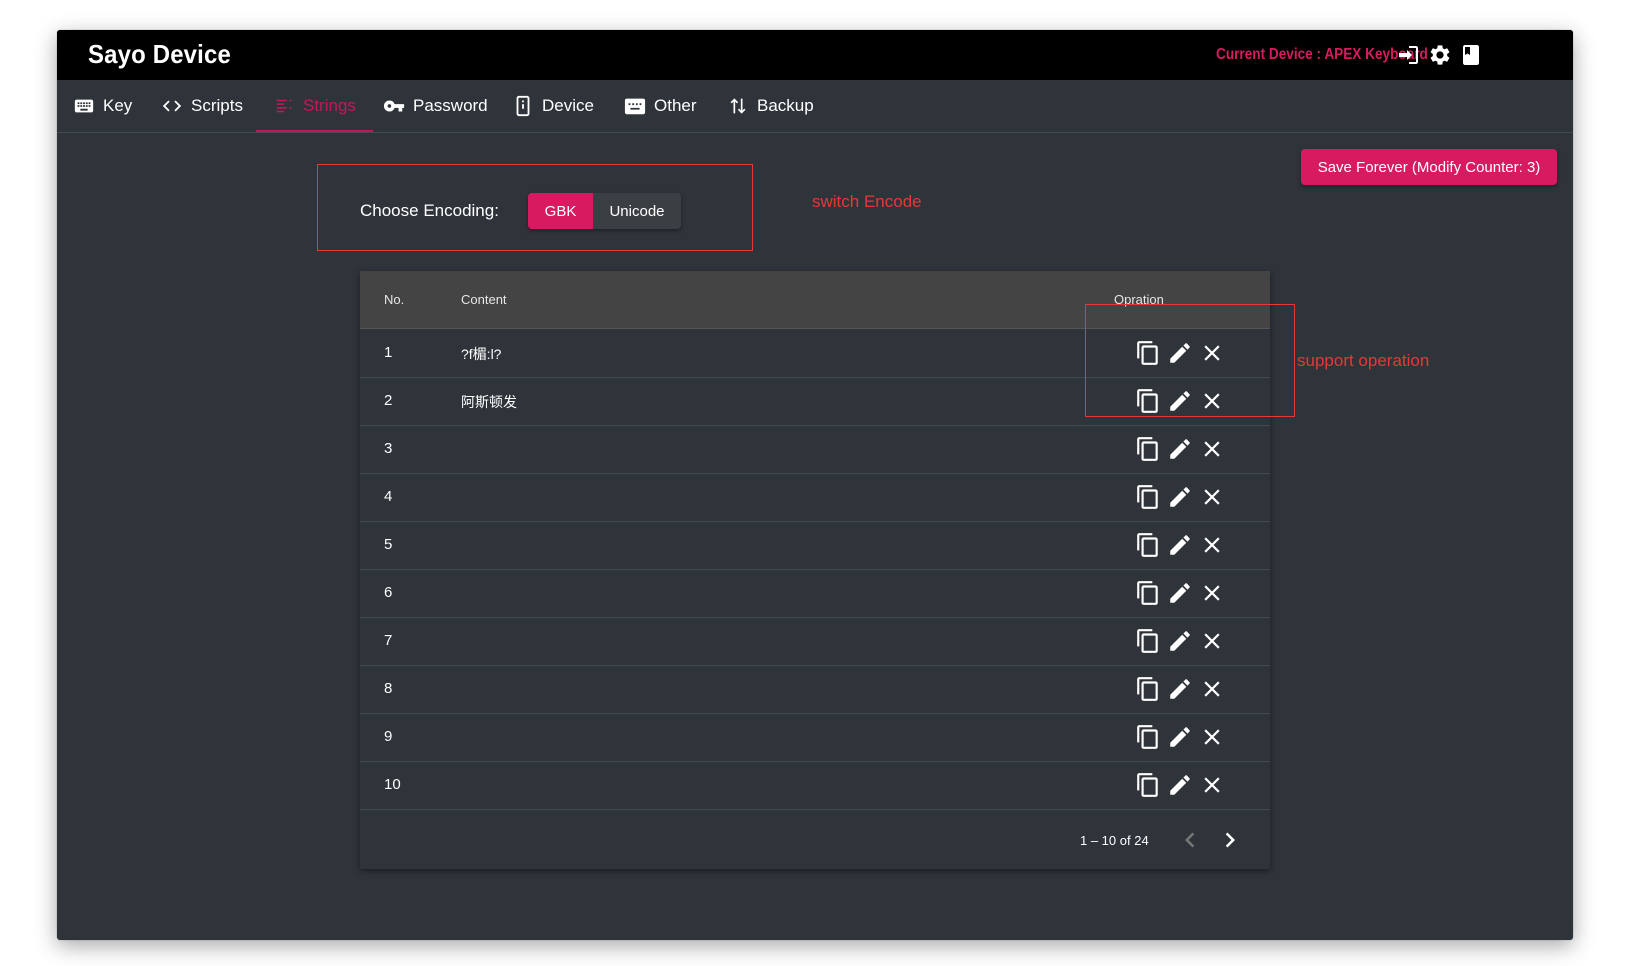  What do you see at coordinates (217, 105) in the screenshot?
I see `tab-label-scripts: Scripts` at bounding box center [217, 105].